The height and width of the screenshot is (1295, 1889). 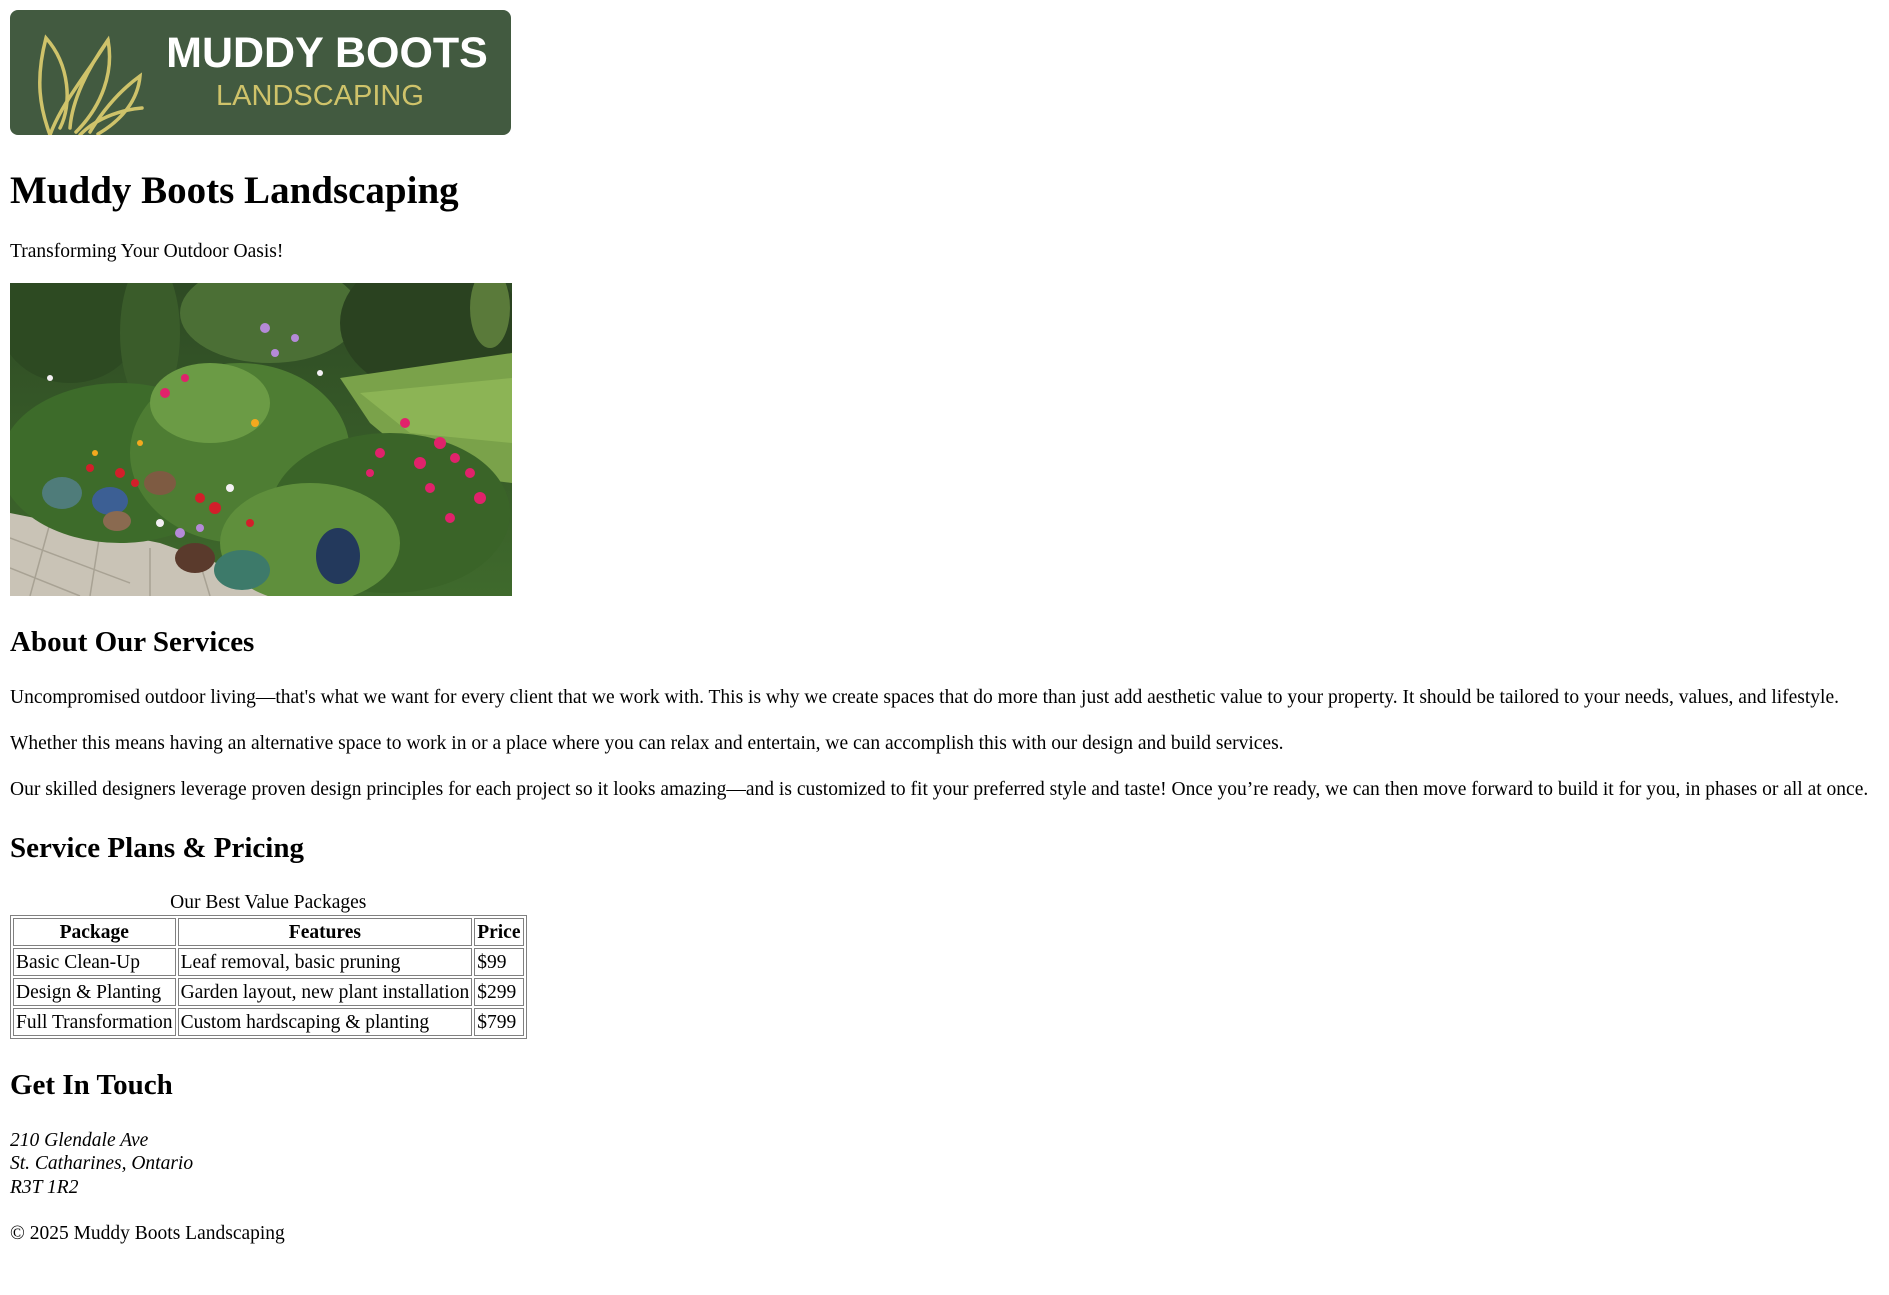 I want to click on leaf-icon: MUDDY BOOTS LANDSCAPING, so click(x=263, y=82).